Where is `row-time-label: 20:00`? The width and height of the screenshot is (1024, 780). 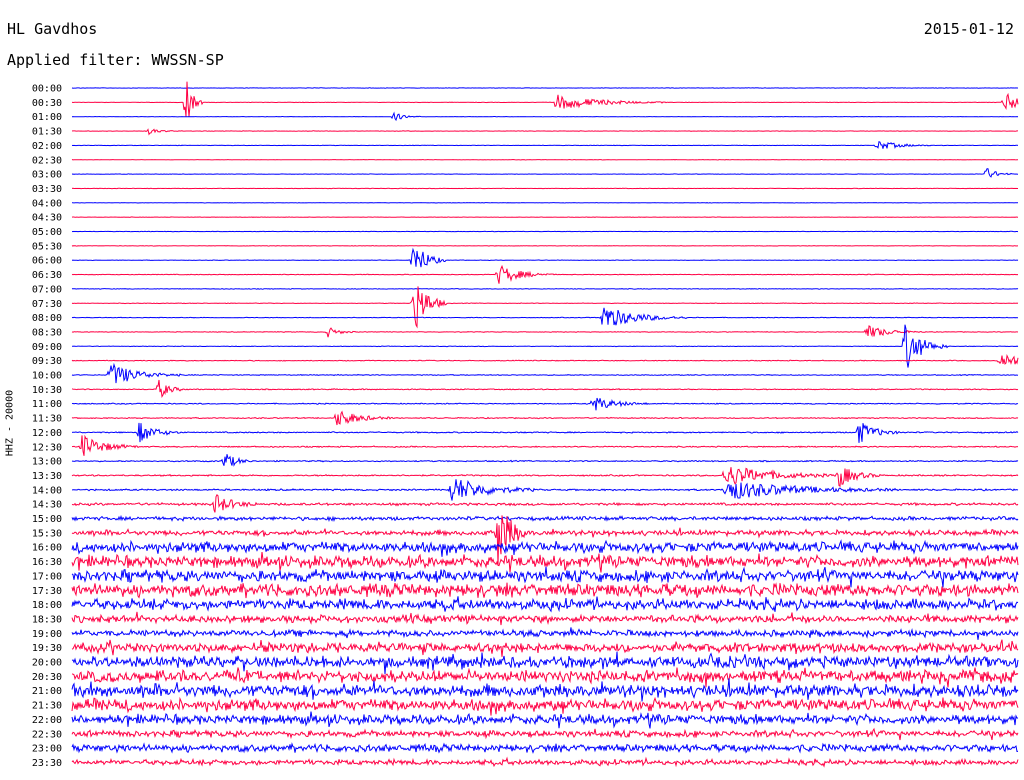 row-time-label: 20:00 is located at coordinates (47, 663).